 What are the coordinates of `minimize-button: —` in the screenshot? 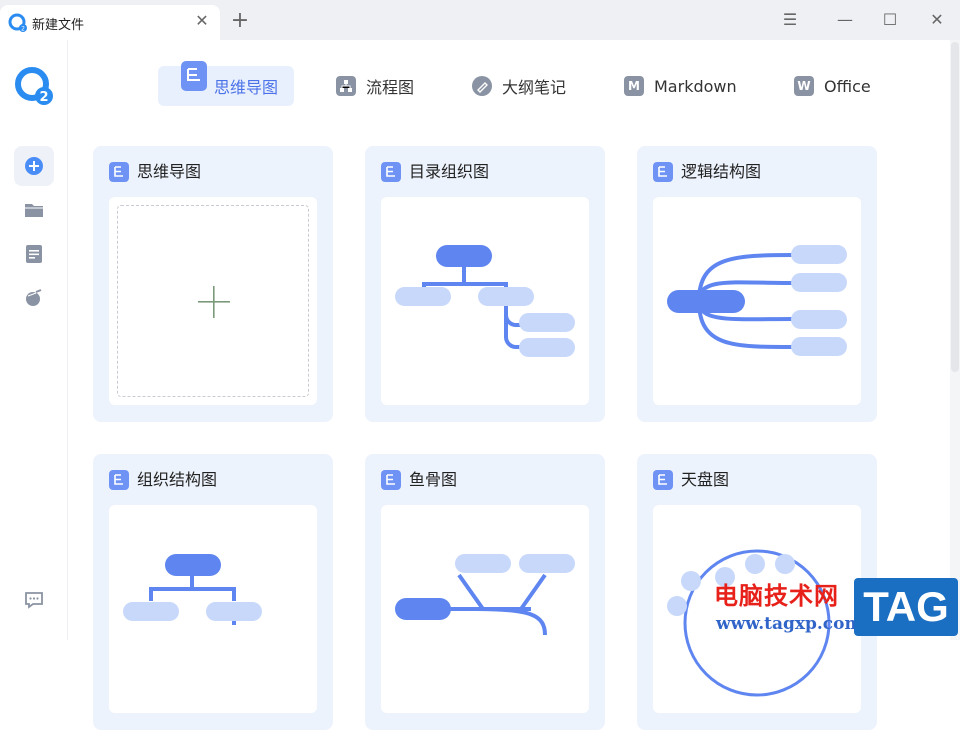 It's located at (845, 20).